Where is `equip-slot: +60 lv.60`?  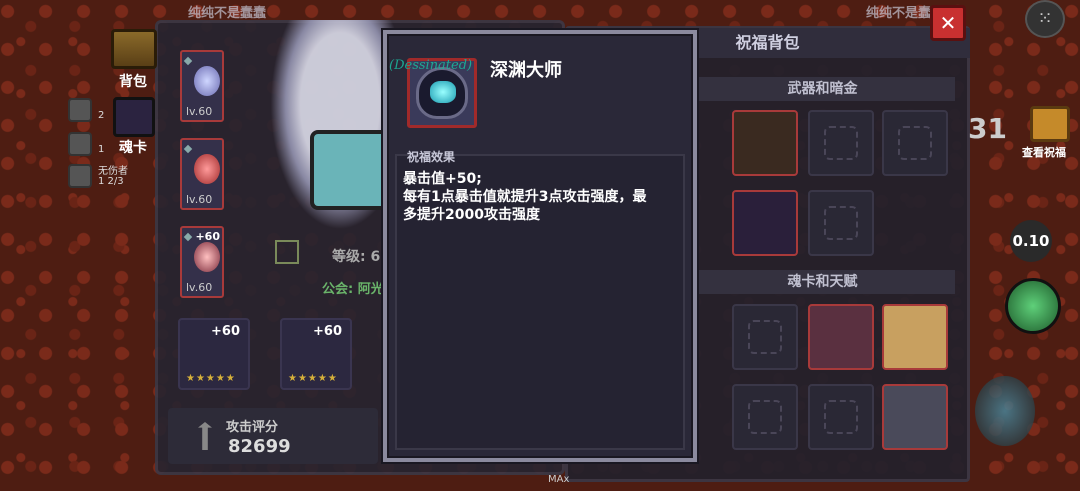 equip-slot: +60 lv.60 is located at coordinates (202, 262).